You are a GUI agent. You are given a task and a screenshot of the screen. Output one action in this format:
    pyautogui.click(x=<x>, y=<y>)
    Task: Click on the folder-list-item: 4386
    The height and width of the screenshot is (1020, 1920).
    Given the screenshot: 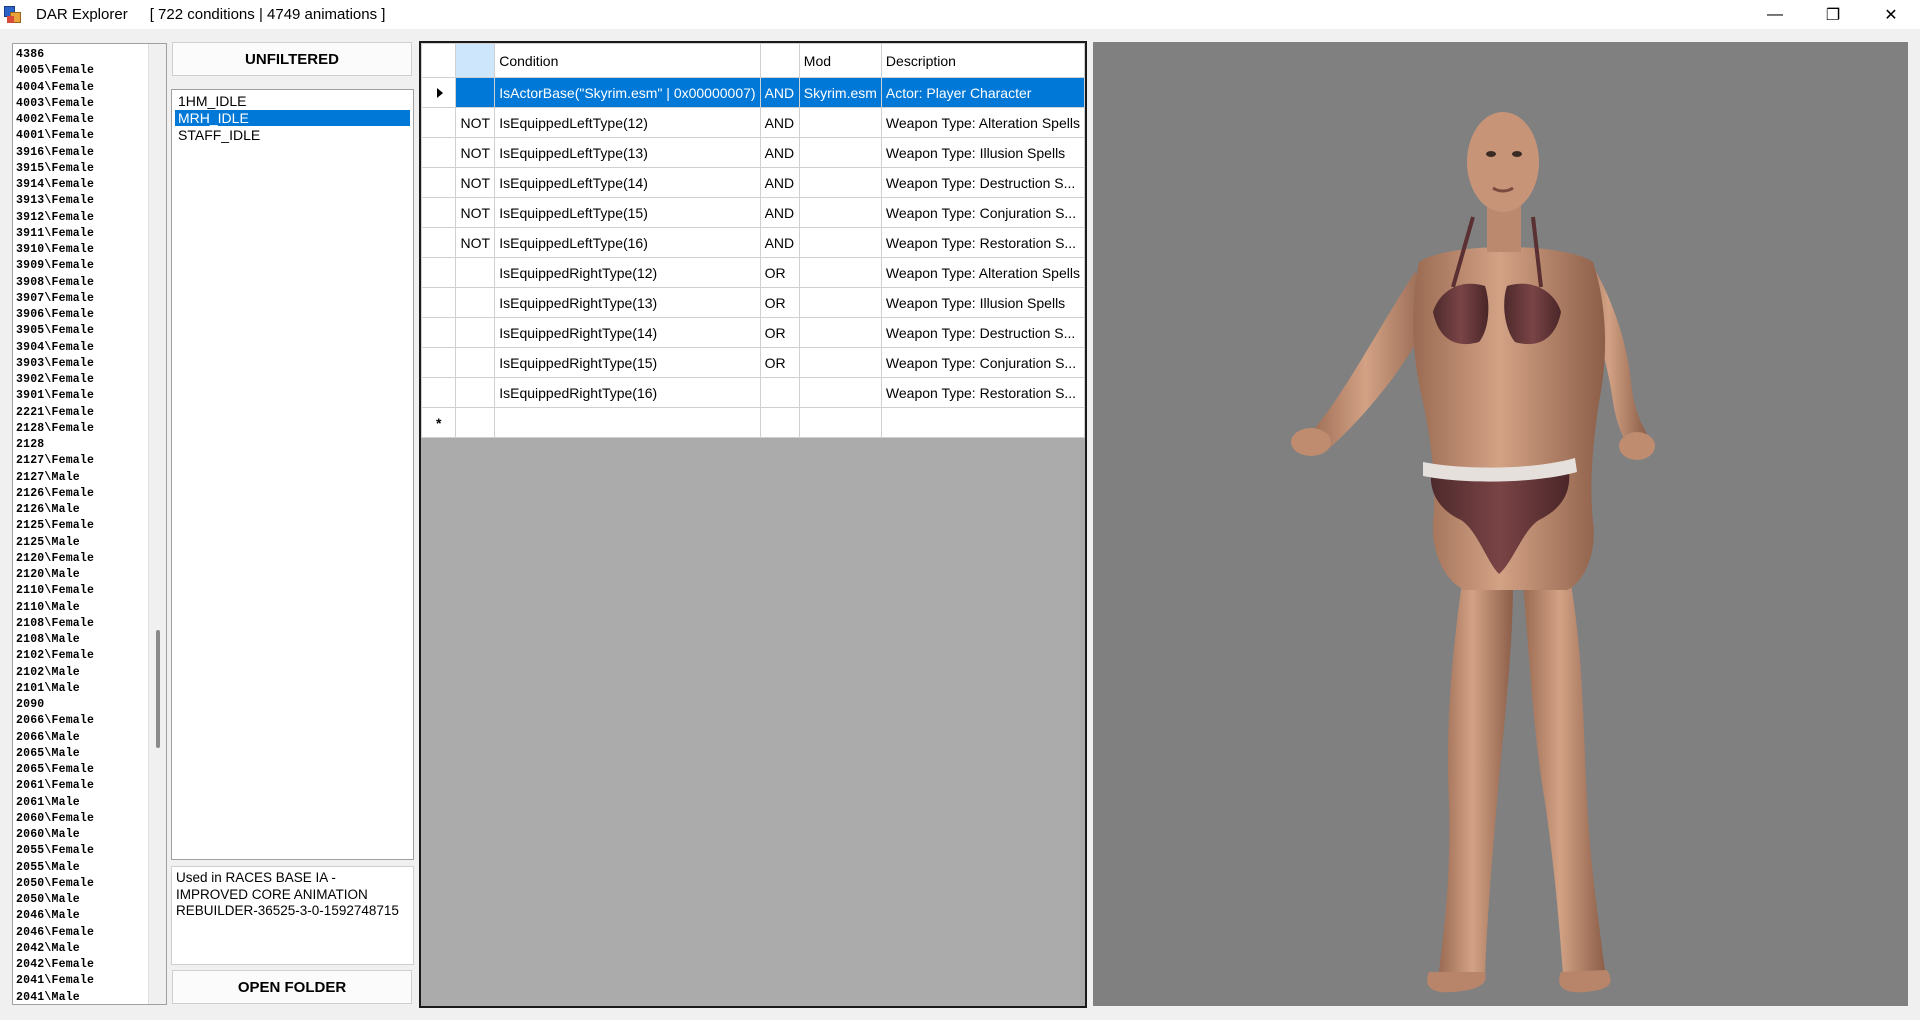 What is the action you would take?
    pyautogui.click(x=81, y=55)
    